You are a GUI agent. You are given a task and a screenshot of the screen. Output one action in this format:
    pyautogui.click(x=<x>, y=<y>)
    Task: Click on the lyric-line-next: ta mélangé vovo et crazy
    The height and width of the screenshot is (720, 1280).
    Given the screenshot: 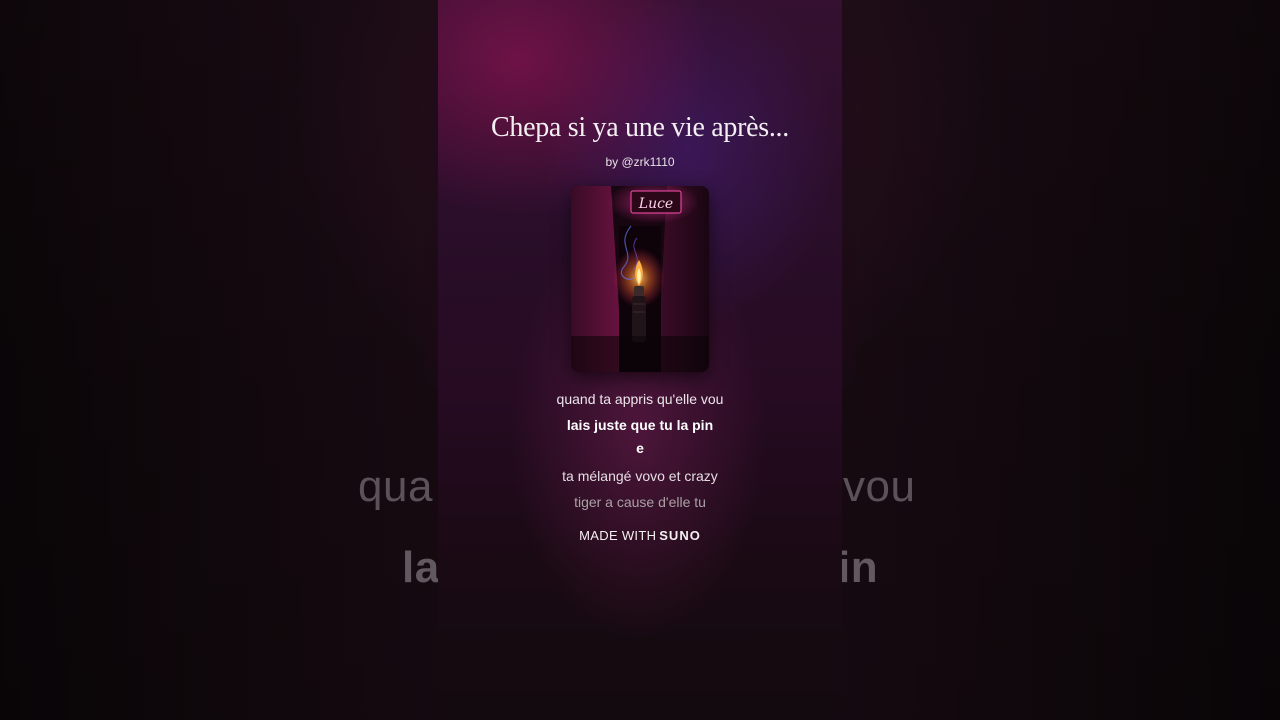 What is the action you would take?
    pyautogui.click(x=640, y=476)
    